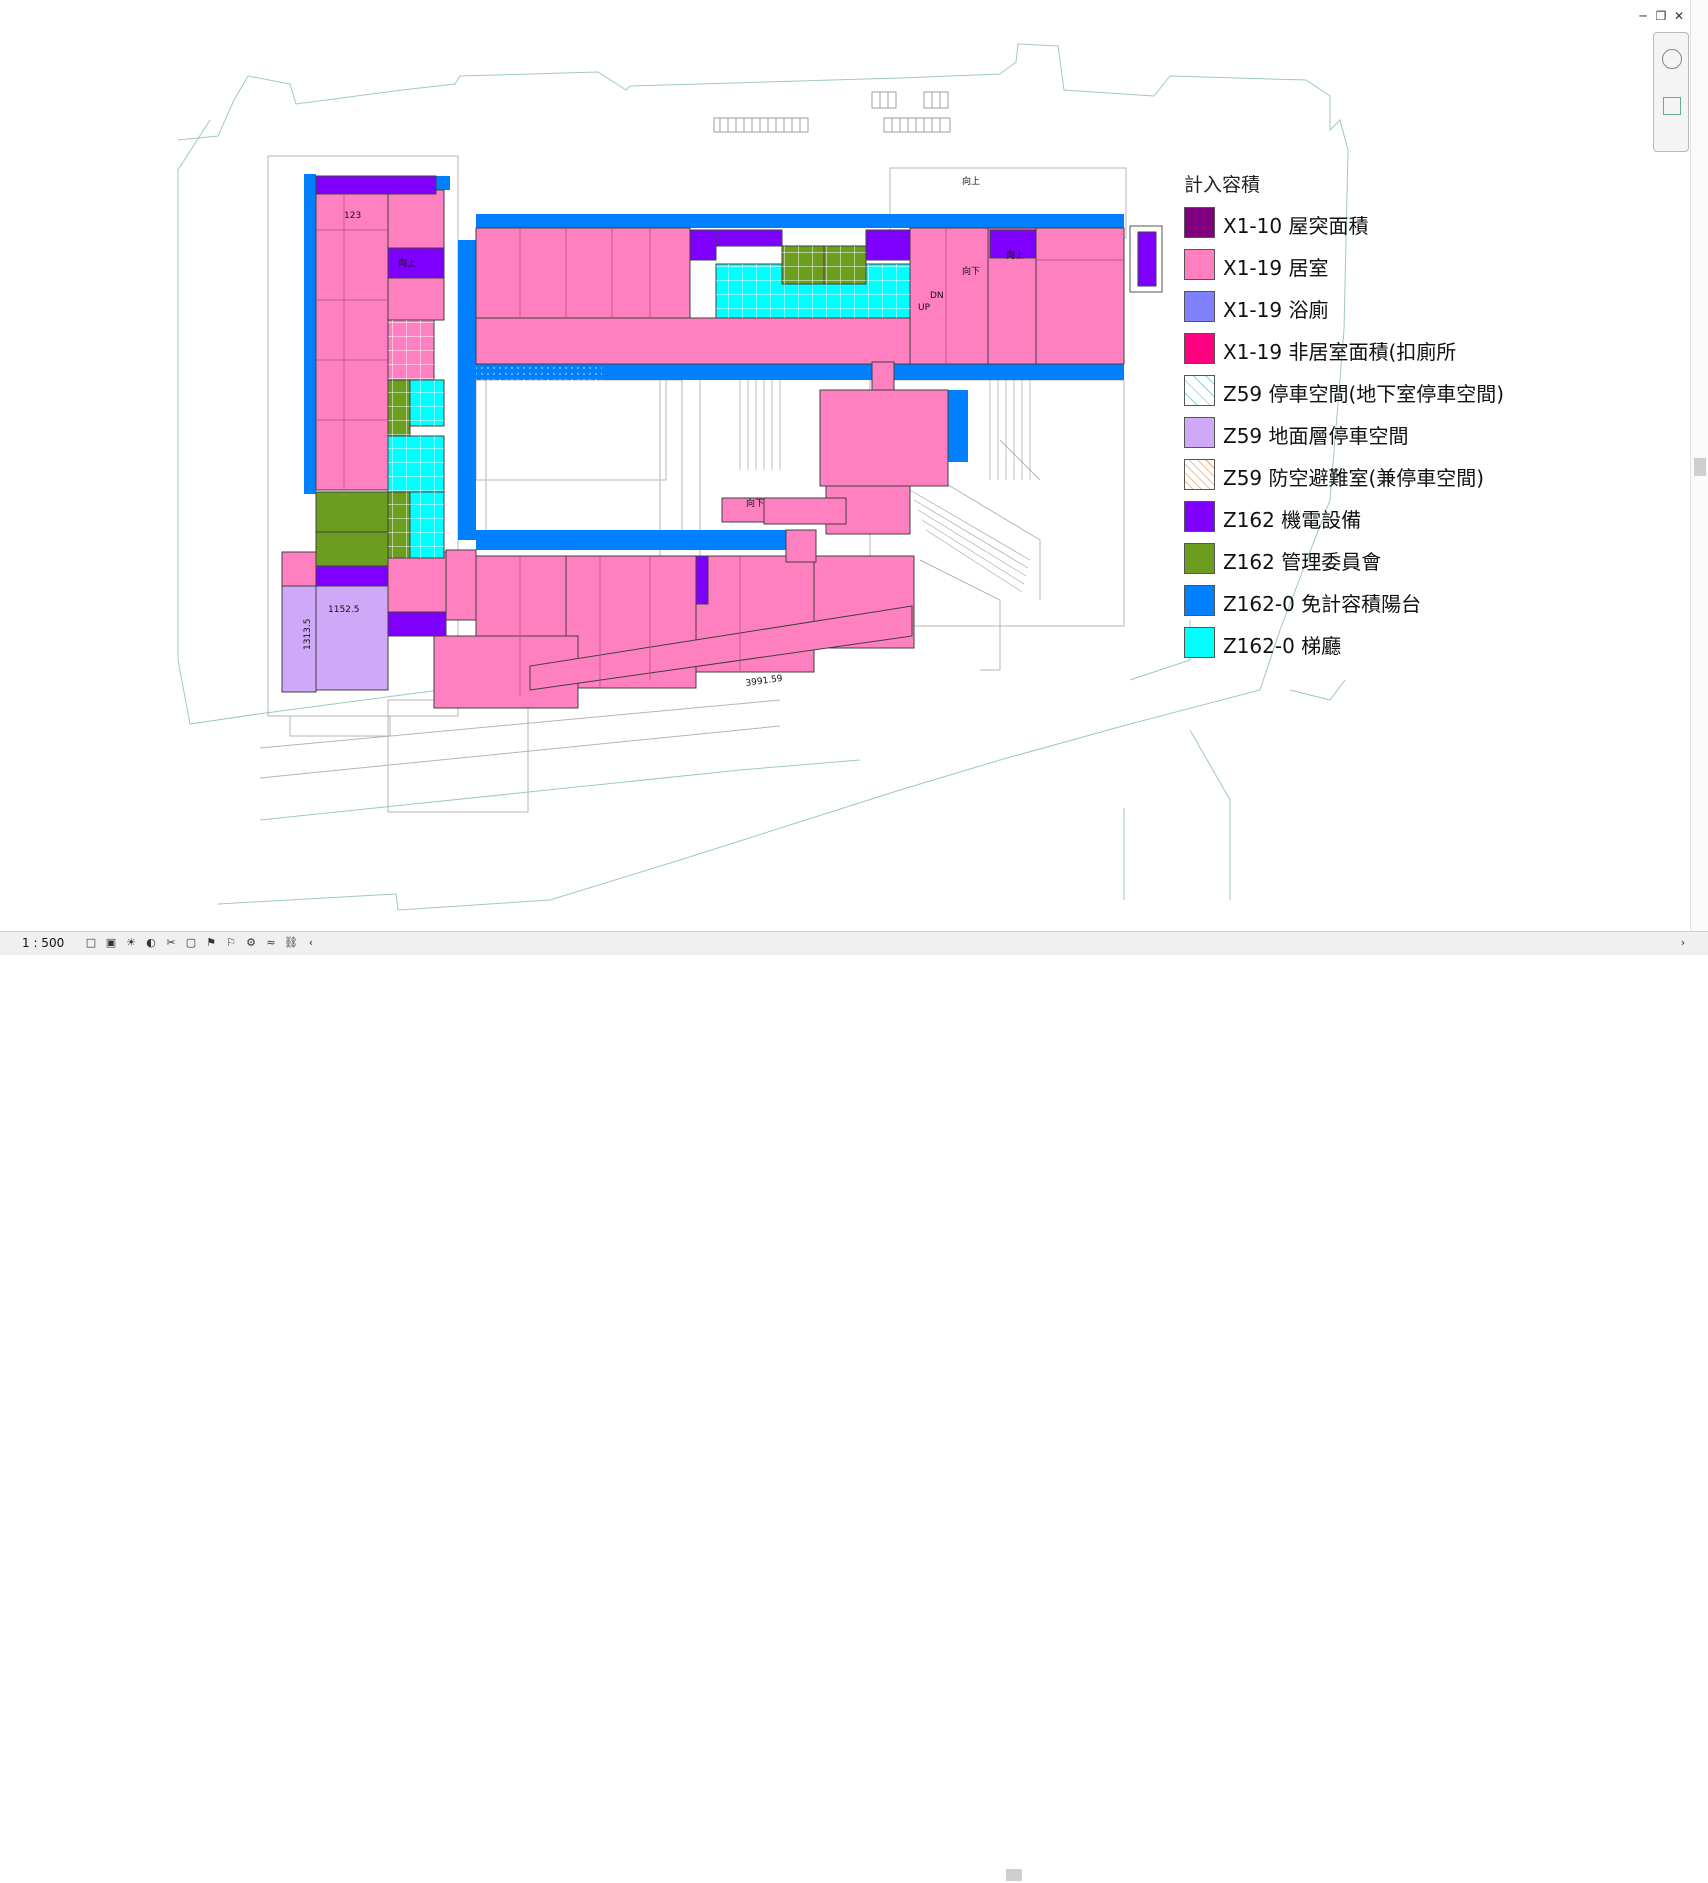  What do you see at coordinates (271, 942) in the screenshot?
I see `analysis-icon: ≈` at bounding box center [271, 942].